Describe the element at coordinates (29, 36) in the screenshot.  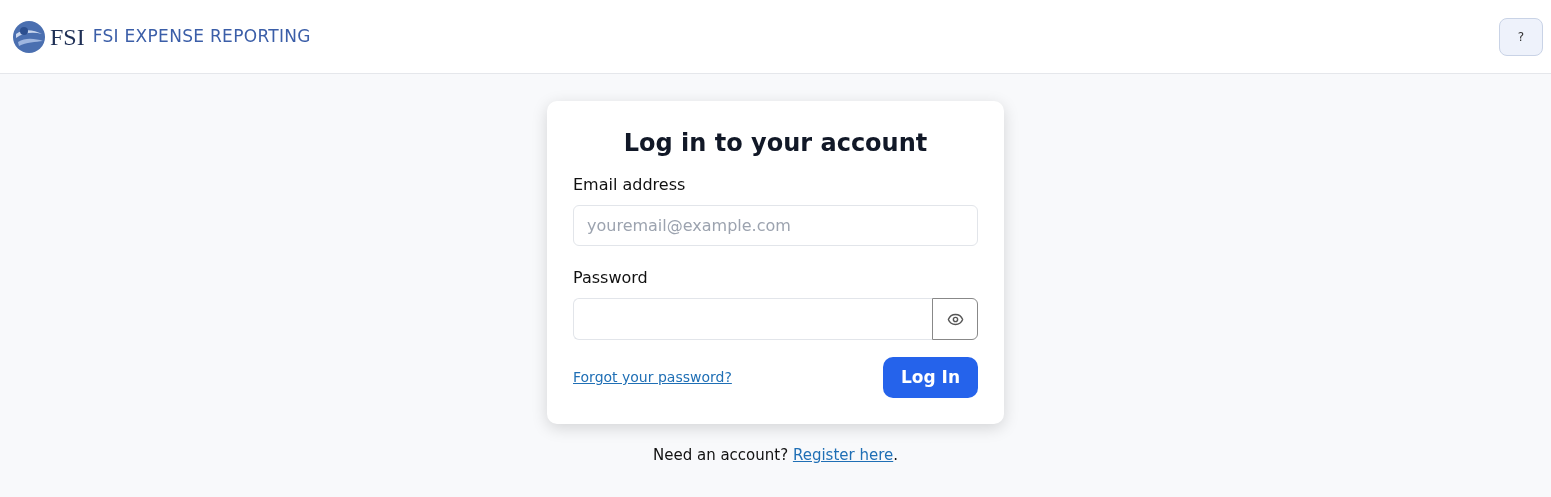
I see `globe-logo-icon` at that location.